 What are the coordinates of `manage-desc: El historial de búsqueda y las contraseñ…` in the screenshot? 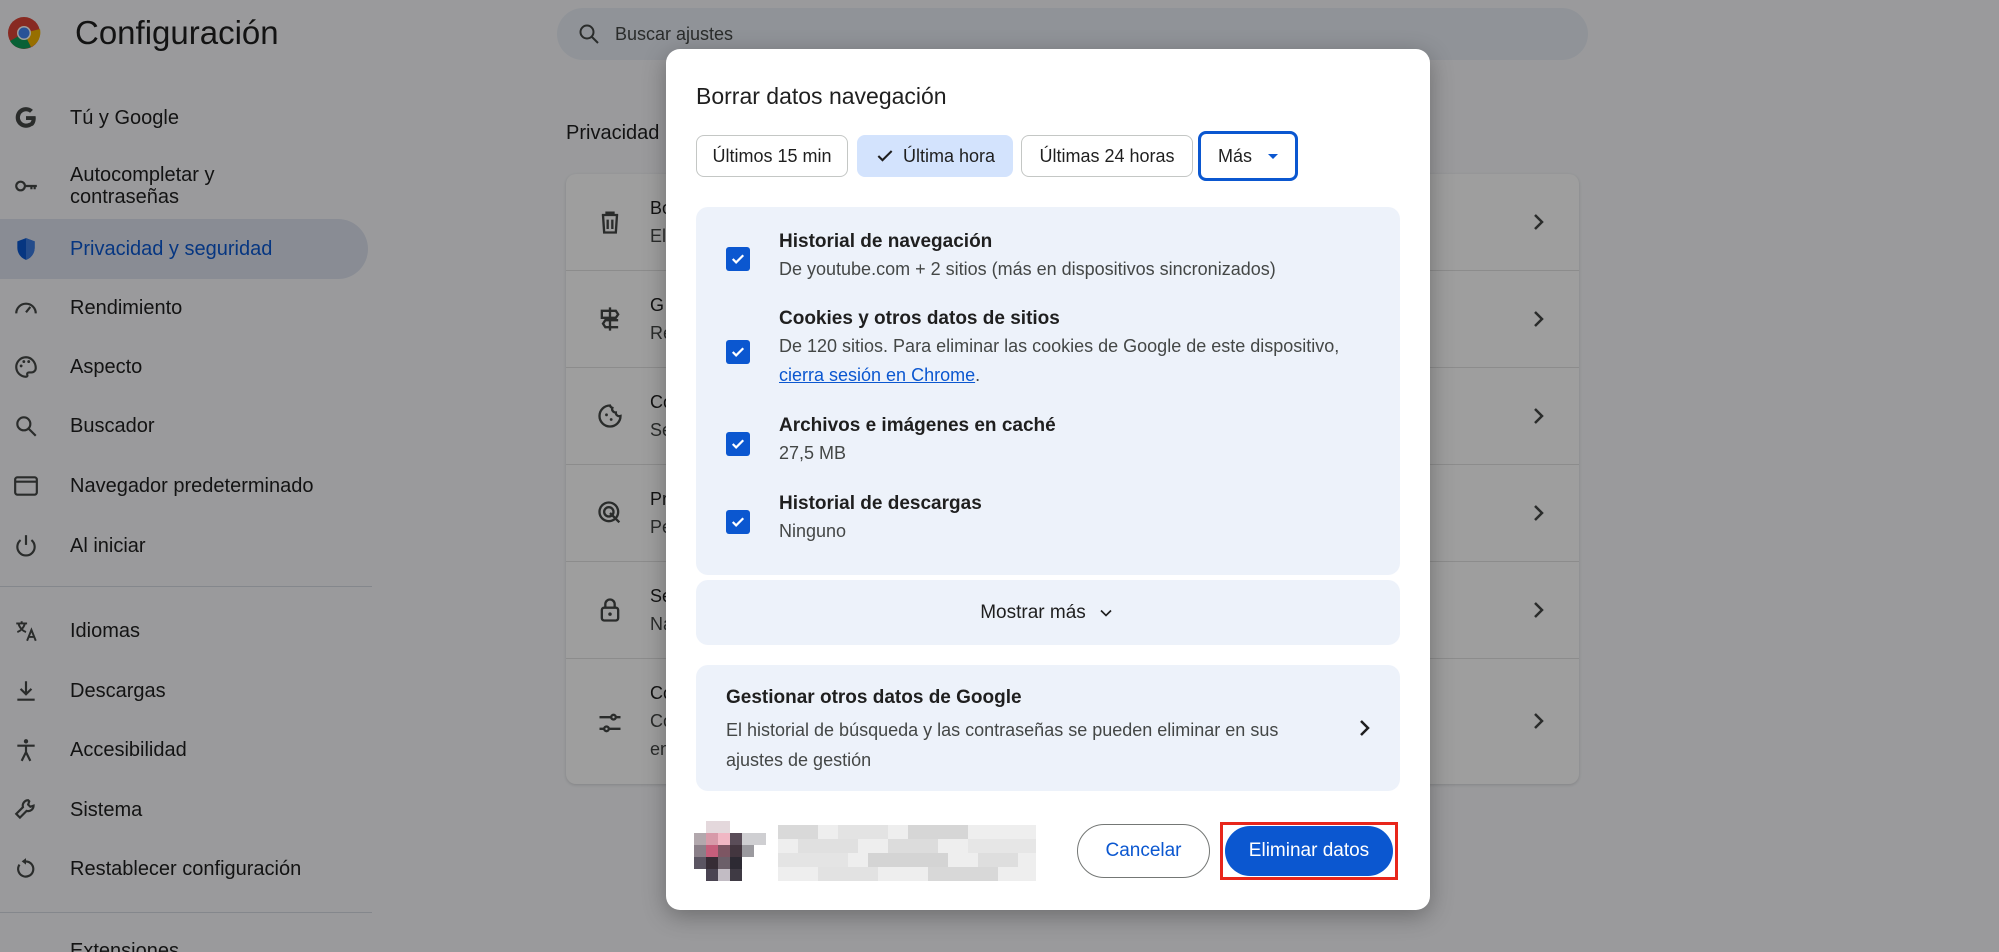 It's located at (1002, 745).